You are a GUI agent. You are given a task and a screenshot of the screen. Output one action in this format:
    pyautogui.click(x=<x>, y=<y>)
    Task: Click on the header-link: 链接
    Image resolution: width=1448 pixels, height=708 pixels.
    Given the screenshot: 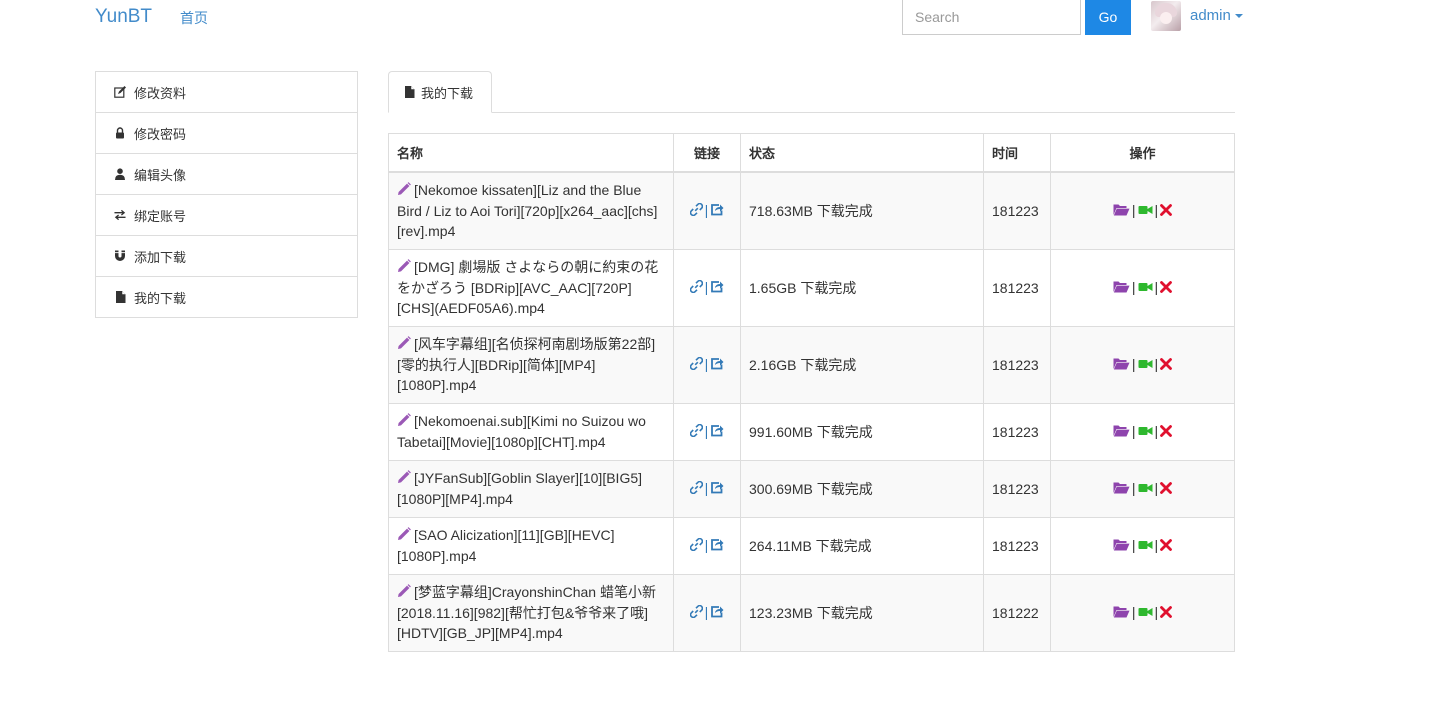 What is the action you would take?
    pyautogui.click(x=707, y=153)
    